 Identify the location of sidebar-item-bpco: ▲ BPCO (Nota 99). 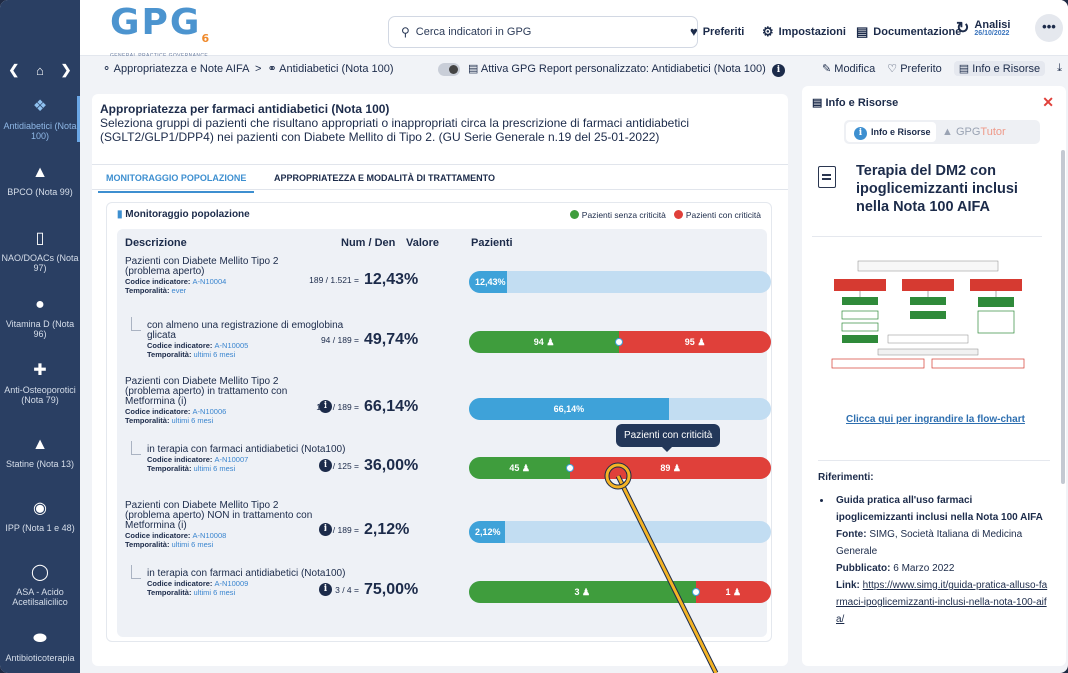
(40, 180).